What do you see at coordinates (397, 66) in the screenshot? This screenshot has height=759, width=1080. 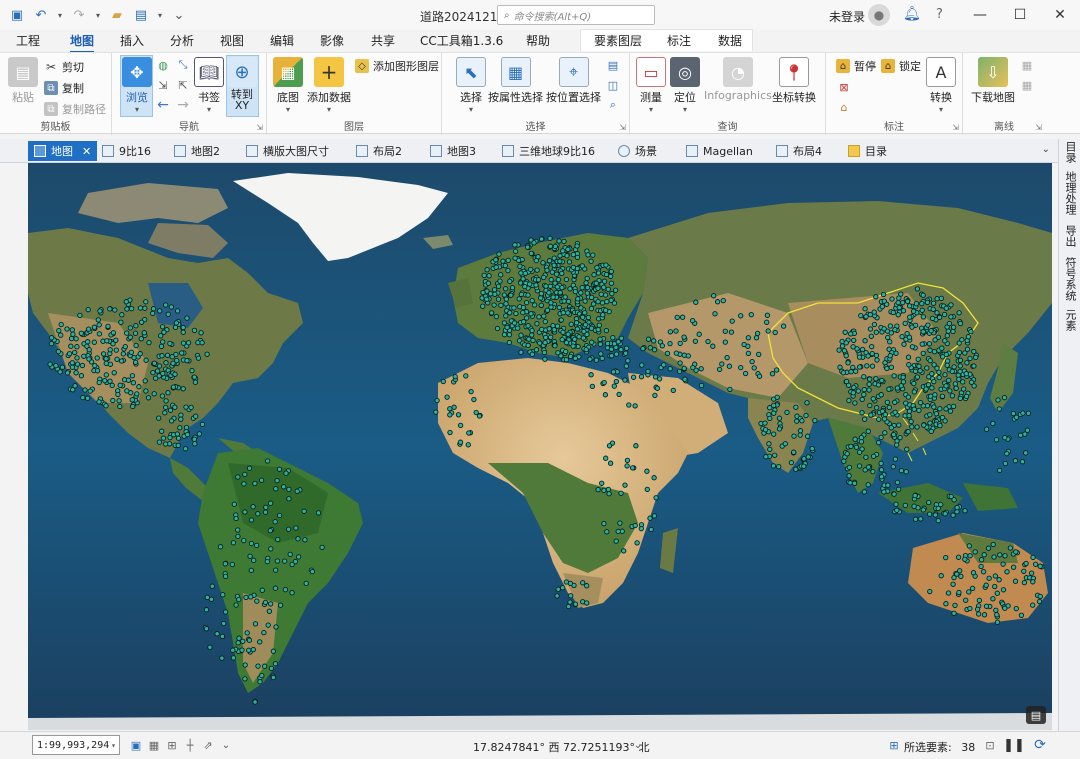 I see `add-graphics-layer-button: ◇ 添加图形图层` at bounding box center [397, 66].